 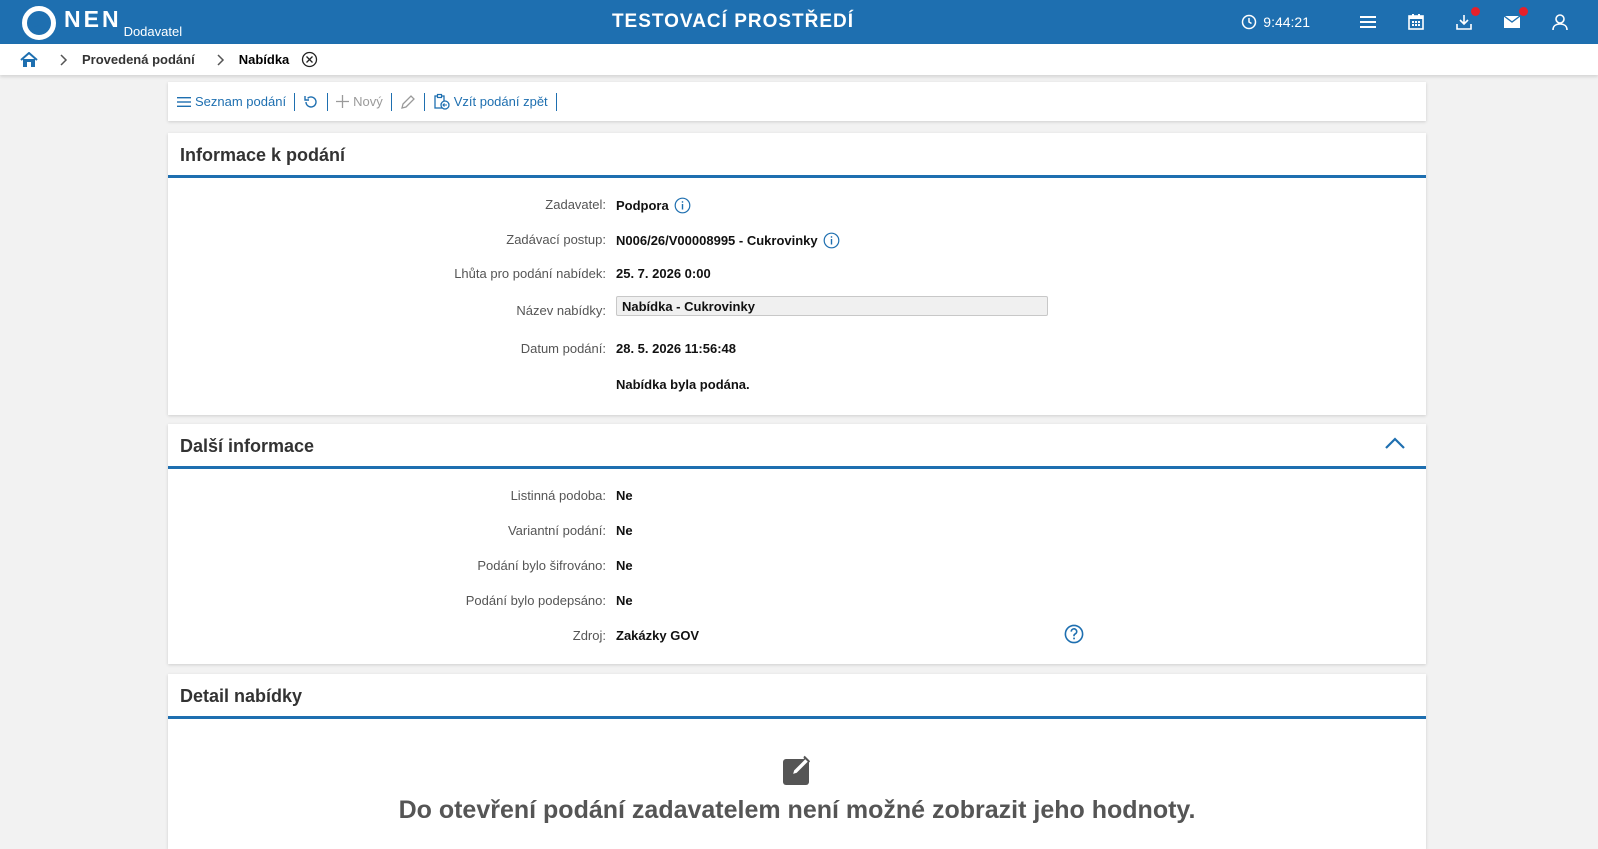 I want to click on refresh-button, so click(x=312, y=101).